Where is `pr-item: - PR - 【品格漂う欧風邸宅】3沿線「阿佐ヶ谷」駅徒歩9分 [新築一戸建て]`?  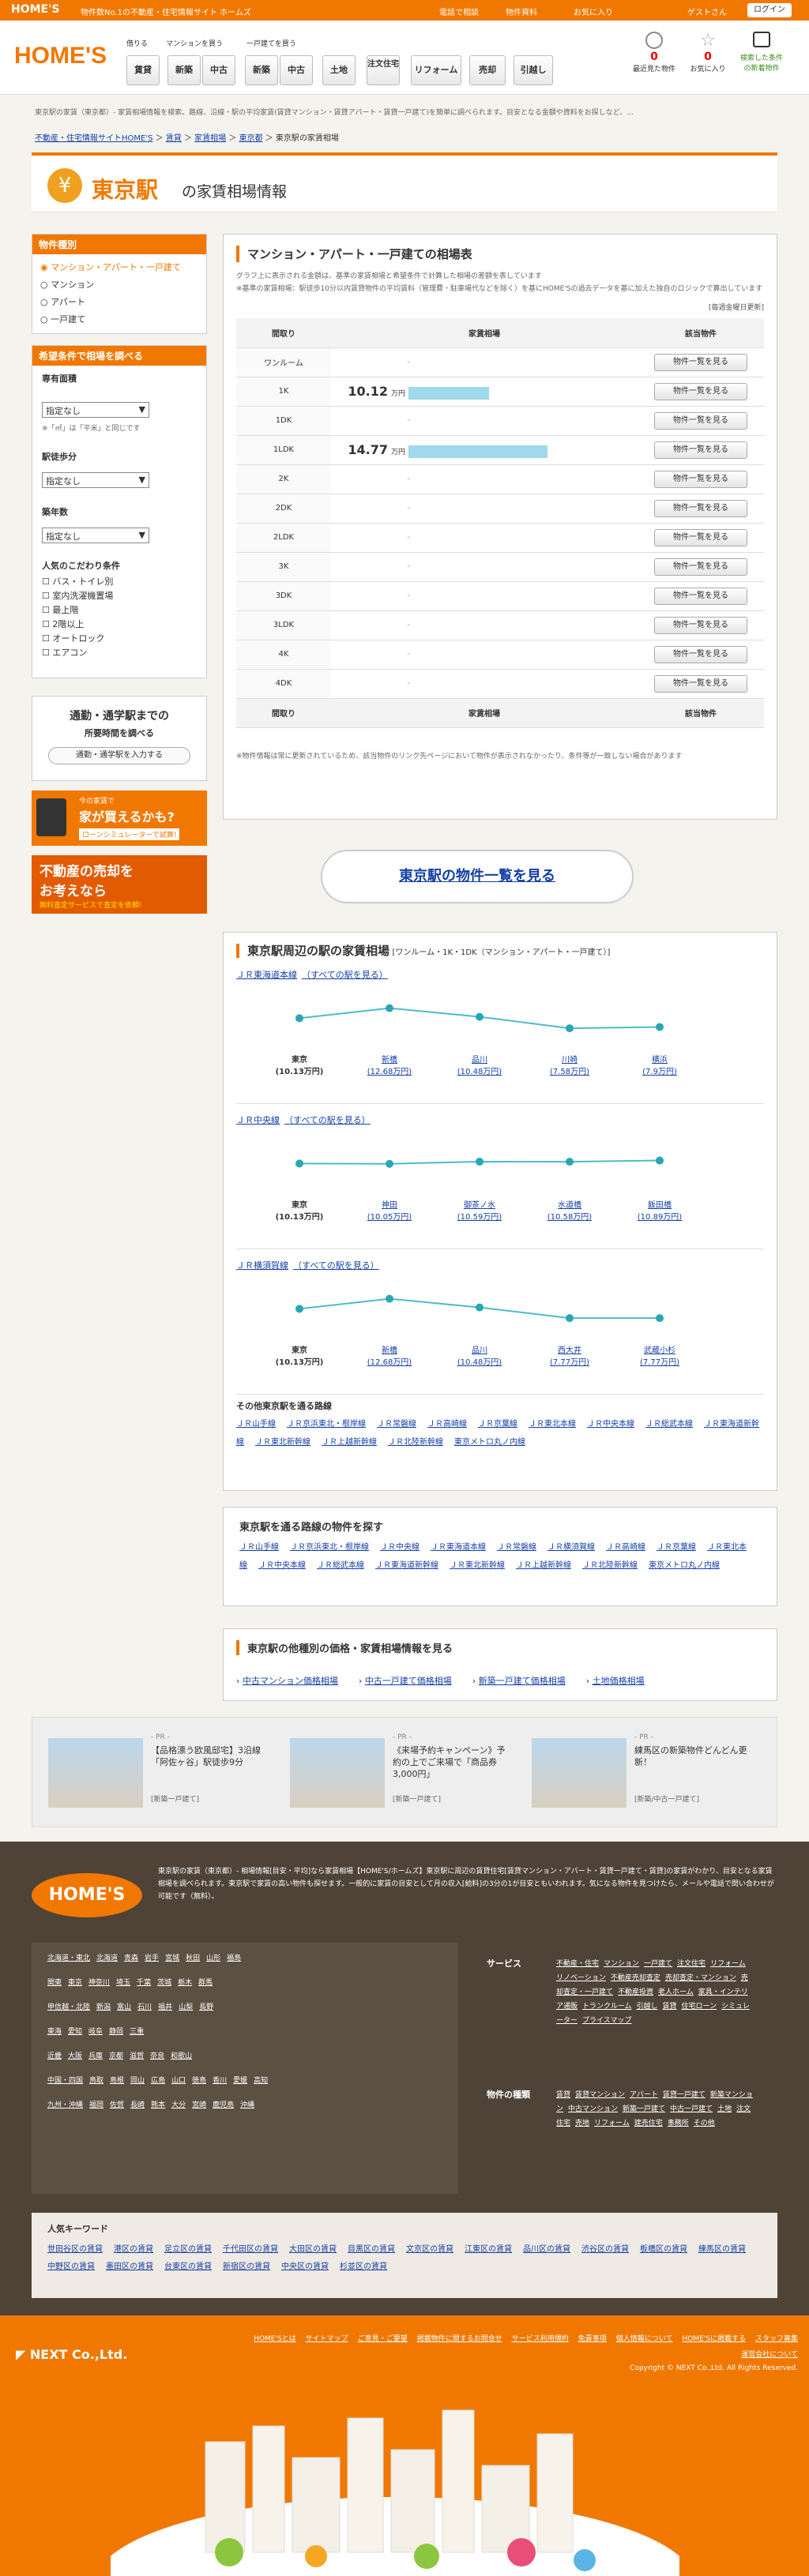
pr-item: - PR - 【品格漂う欧風邸宅】3沿線「阿佐ヶ谷」駅徒歩9分 [新築一戸建て] is located at coordinates (162, 1772).